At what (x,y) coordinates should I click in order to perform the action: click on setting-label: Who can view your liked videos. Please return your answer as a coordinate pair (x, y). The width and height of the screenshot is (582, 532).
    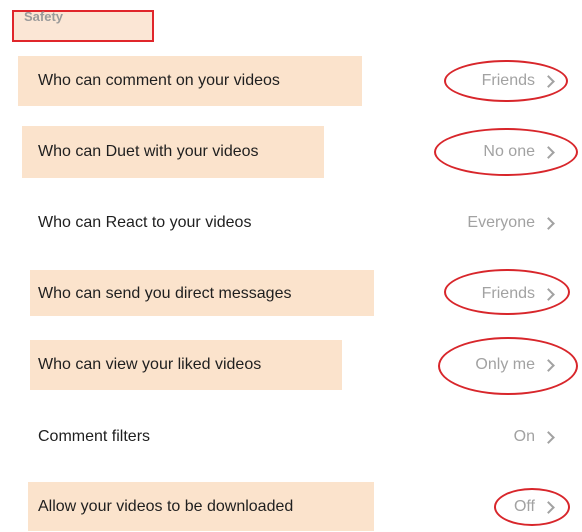
    Looking at the image, I should click on (150, 364).